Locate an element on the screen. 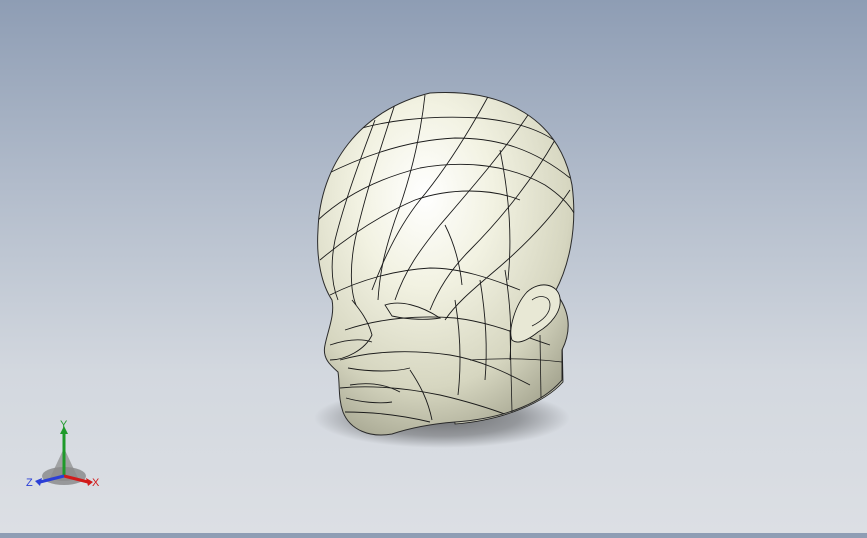 Image resolution: width=867 pixels, height=538 pixels. coordinate-triad: Y X Z is located at coordinates (67, 455).